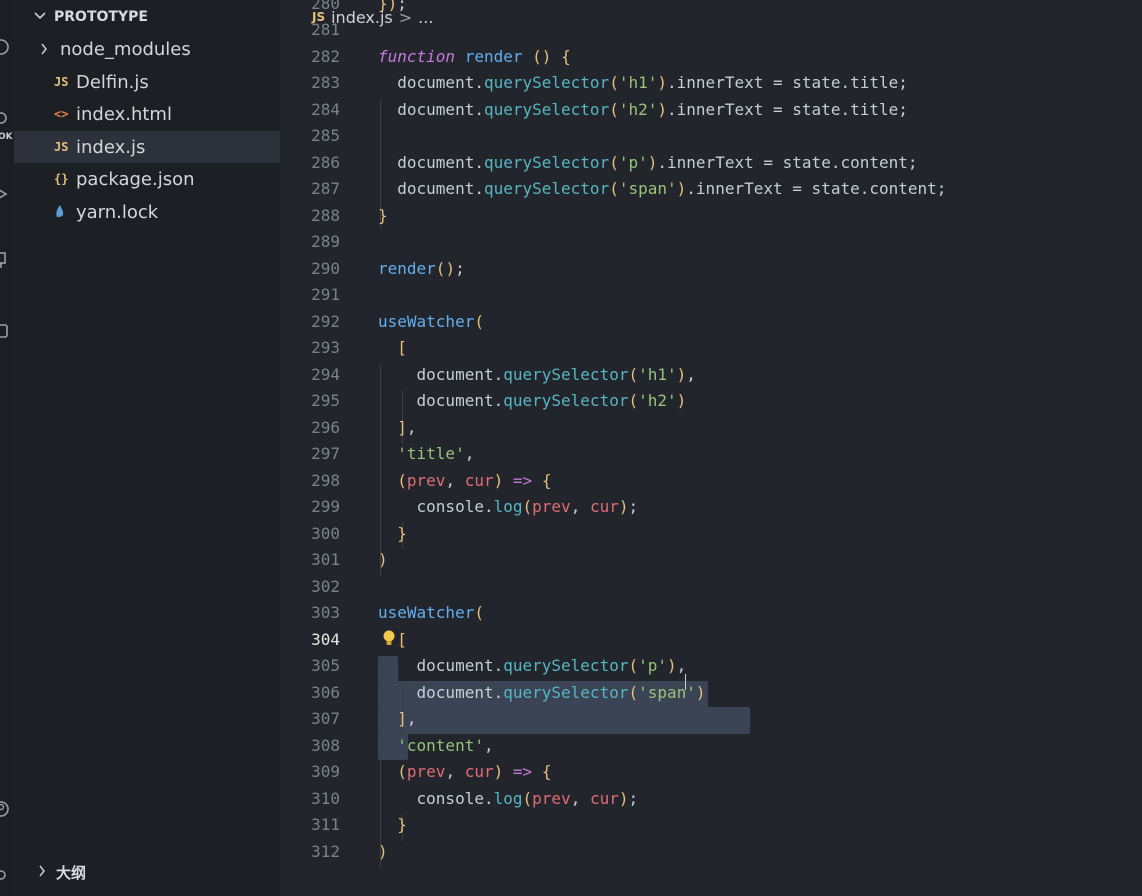  Describe the element at coordinates (112, 82) in the screenshot. I see `tree-item-label: Delfin.js` at that location.